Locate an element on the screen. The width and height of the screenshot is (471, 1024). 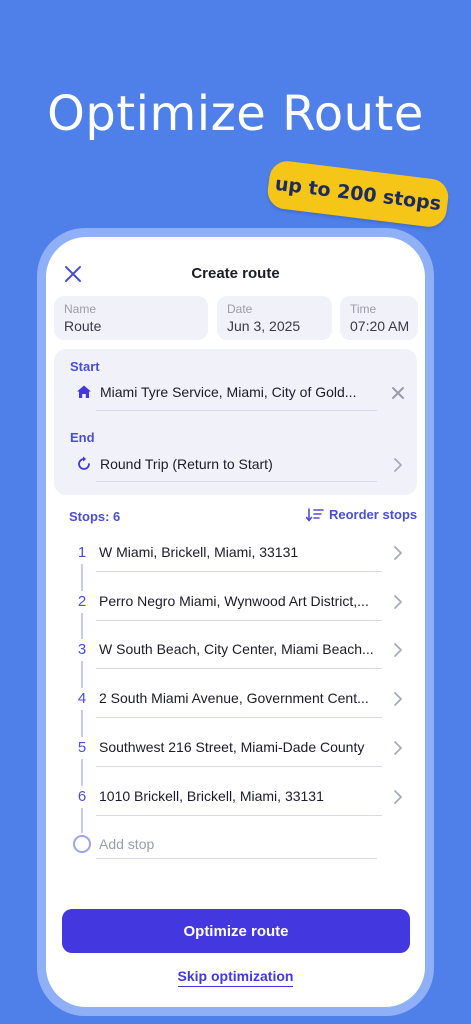
stop-address: Southwest 216 Street, Miami-Dade County is located at coordinates (232, 747).